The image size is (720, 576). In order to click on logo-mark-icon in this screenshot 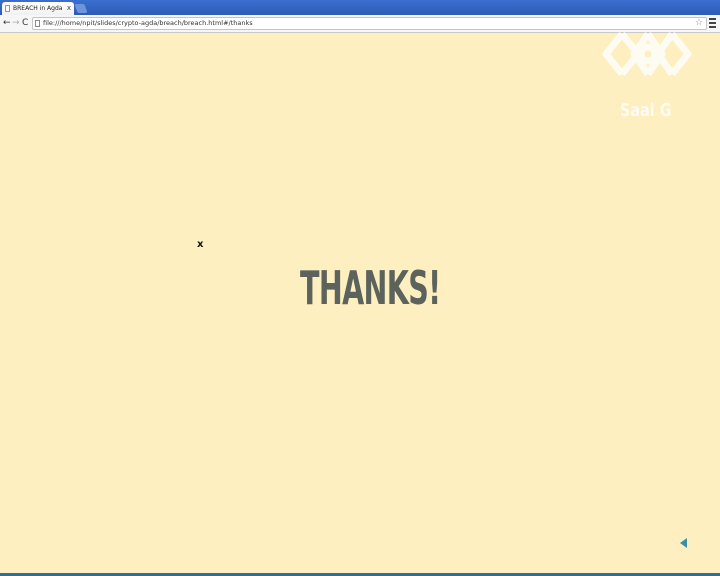, I will do `click(647, 54)`.